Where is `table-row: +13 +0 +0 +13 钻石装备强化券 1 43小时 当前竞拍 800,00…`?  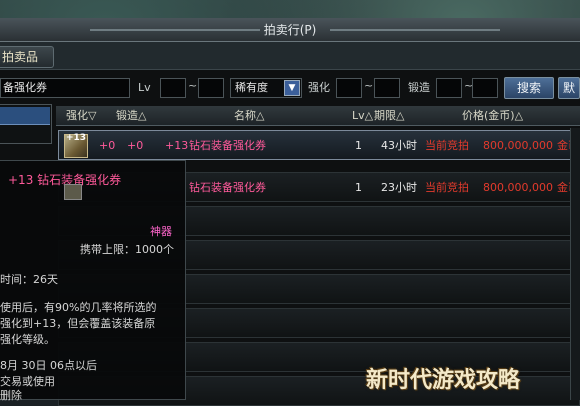 table-row: +13 +0 +0 +13 钻石装备强化券 1 43小时 当前竞拍 800,00… is located at coordinates (319, 145).